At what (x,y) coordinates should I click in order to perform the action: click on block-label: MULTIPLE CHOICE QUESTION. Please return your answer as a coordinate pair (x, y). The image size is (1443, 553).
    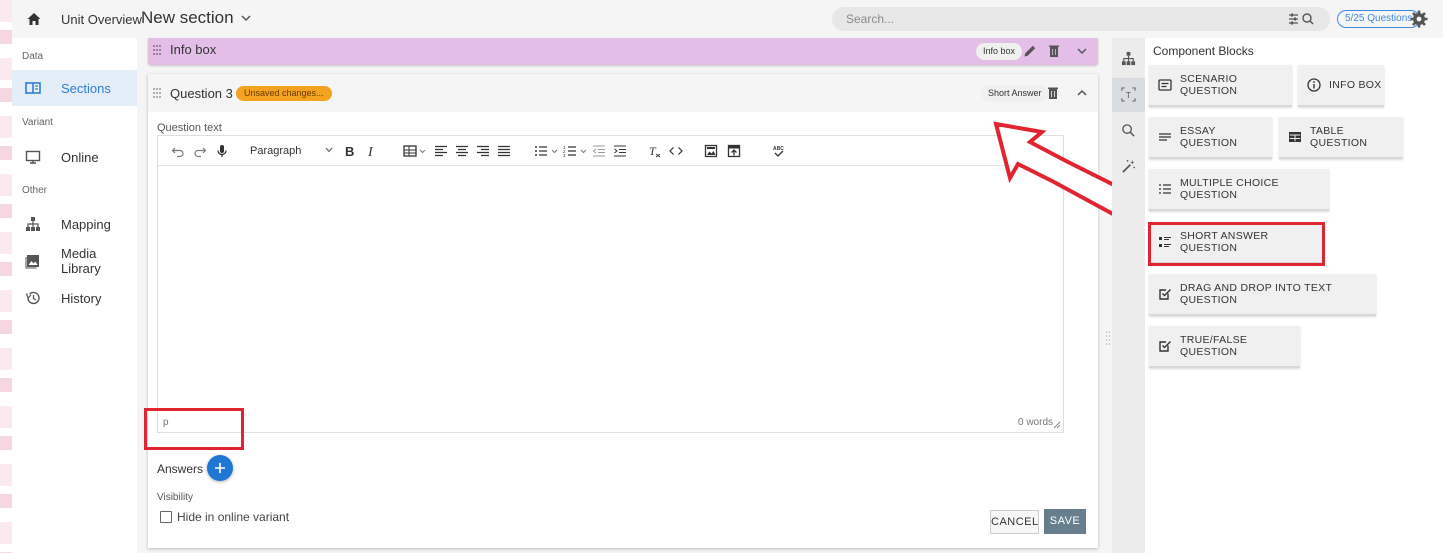
    Looking at the image, I should click on (1229, 189).